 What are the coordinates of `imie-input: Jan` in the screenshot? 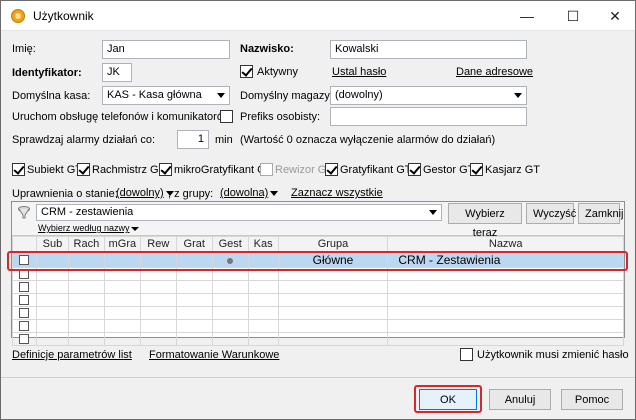 It's located at (166, 49).